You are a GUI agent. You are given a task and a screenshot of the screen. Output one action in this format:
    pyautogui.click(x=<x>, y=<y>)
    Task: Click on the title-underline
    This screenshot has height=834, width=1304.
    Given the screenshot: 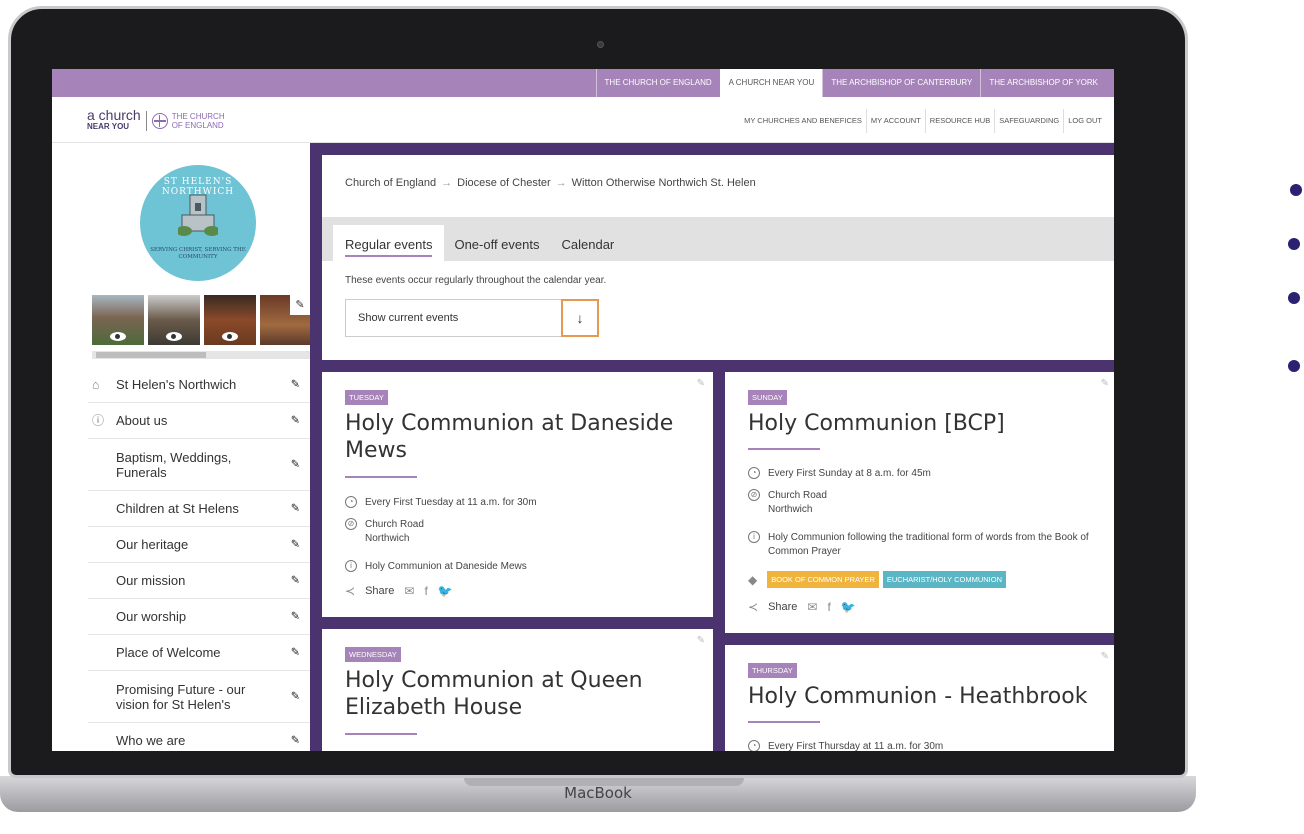 What is the action you would take?
    pyautogui.click(x=784, y=722)
    